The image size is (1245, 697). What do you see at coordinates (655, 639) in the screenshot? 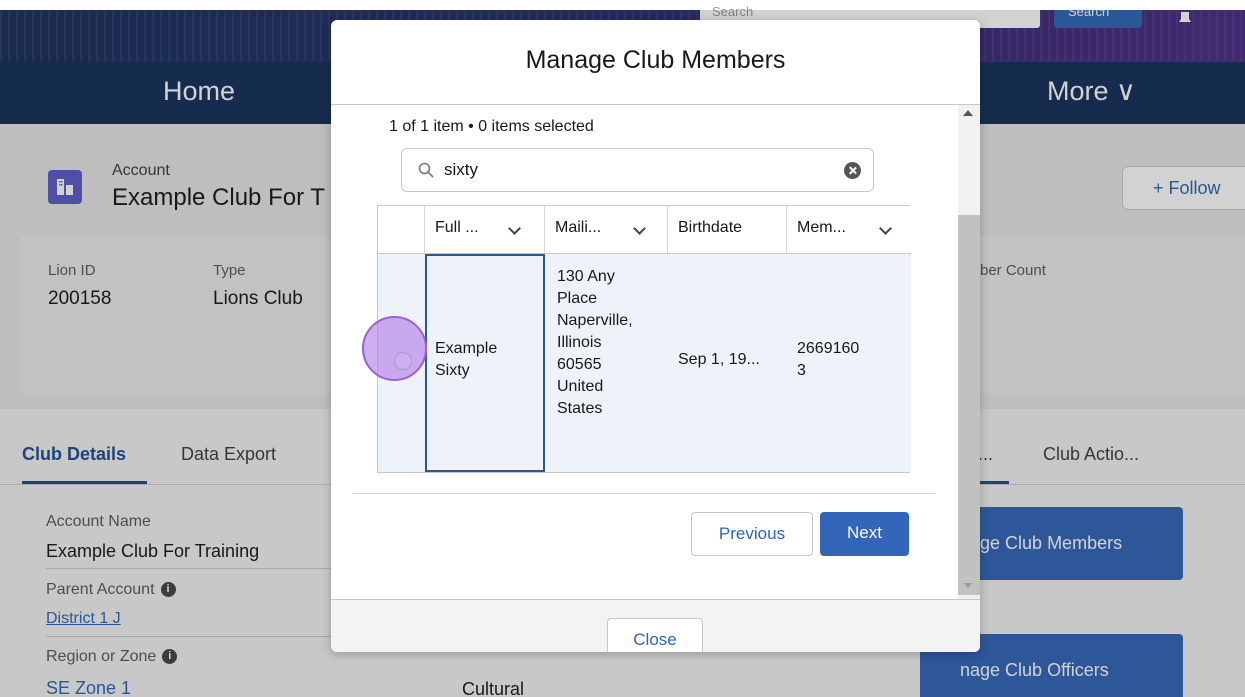
I see `close-label: Close` at bounding box center [655, 639].